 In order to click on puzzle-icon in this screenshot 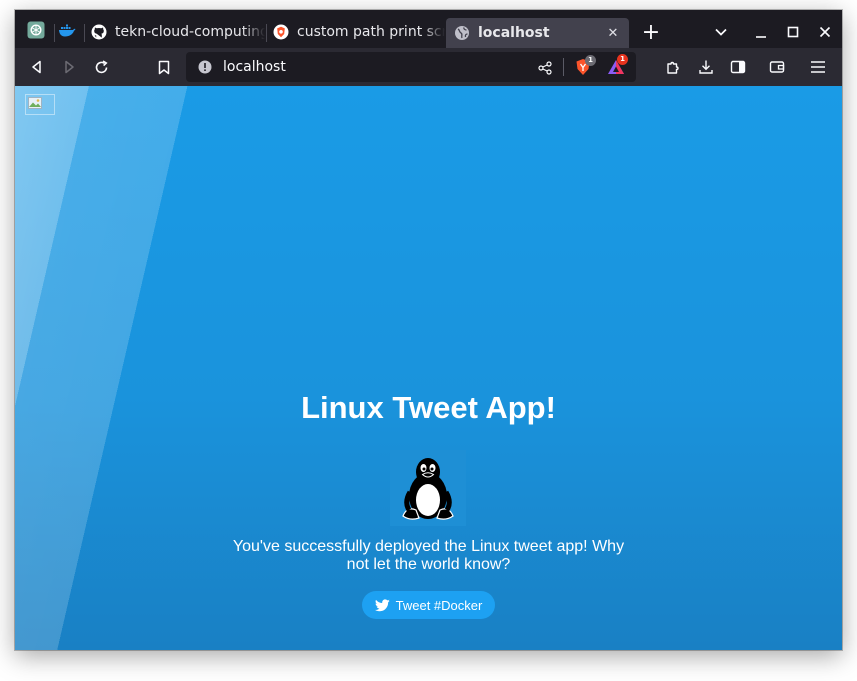, I will do `click(673, 67)`.